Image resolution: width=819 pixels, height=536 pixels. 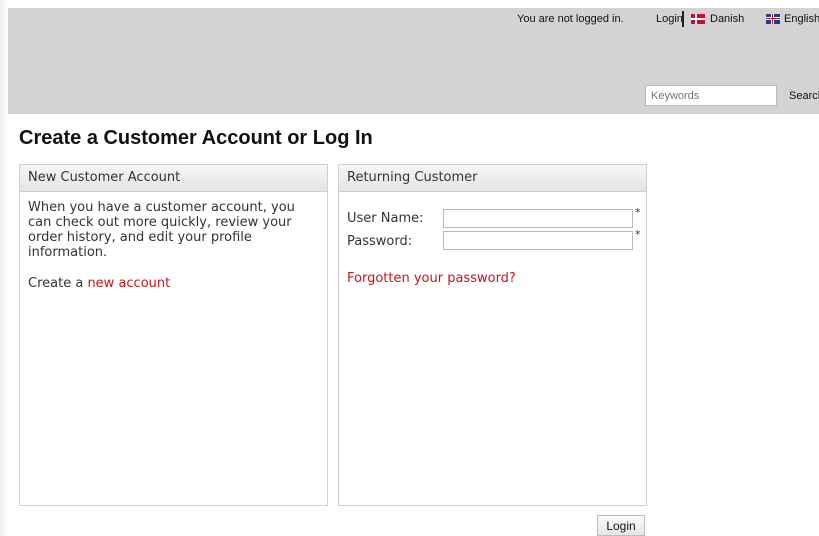 What do you see at coordinates (380, 241) in the screenshot?
I see `password-label: Password:` at bounding box center [380, 241].